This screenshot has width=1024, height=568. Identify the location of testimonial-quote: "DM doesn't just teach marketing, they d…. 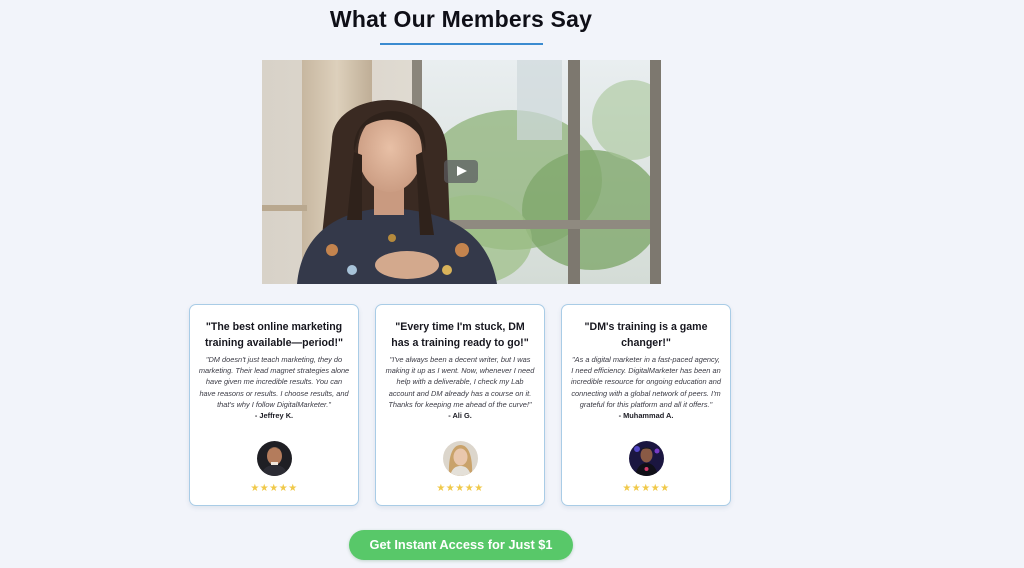
(274, 387).